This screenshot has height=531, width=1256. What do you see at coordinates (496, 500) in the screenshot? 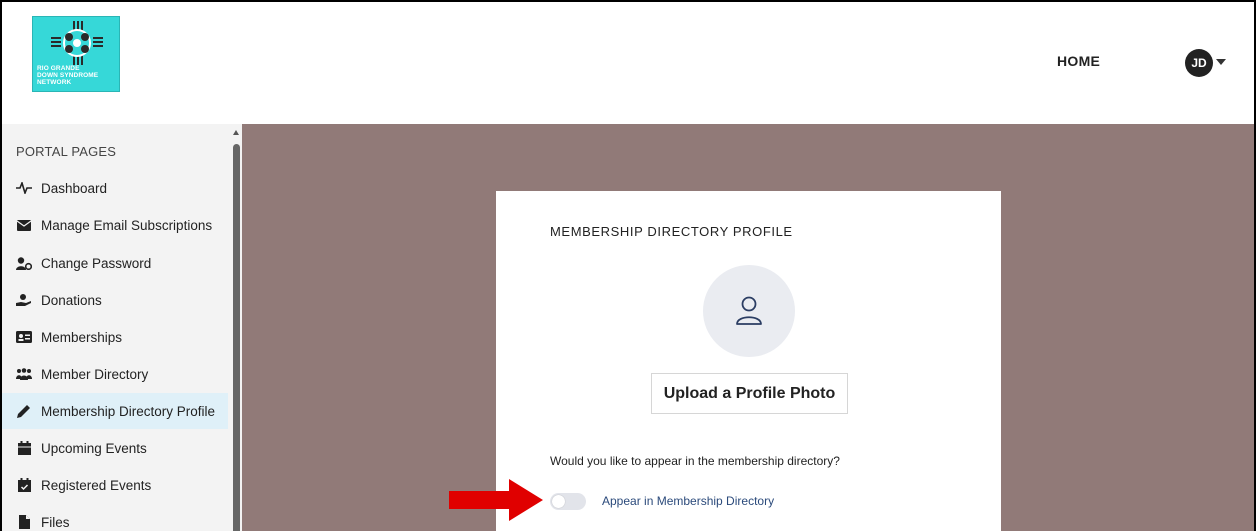
I see `red-arrow-annotation-icon` at bounding box center [496, 500].